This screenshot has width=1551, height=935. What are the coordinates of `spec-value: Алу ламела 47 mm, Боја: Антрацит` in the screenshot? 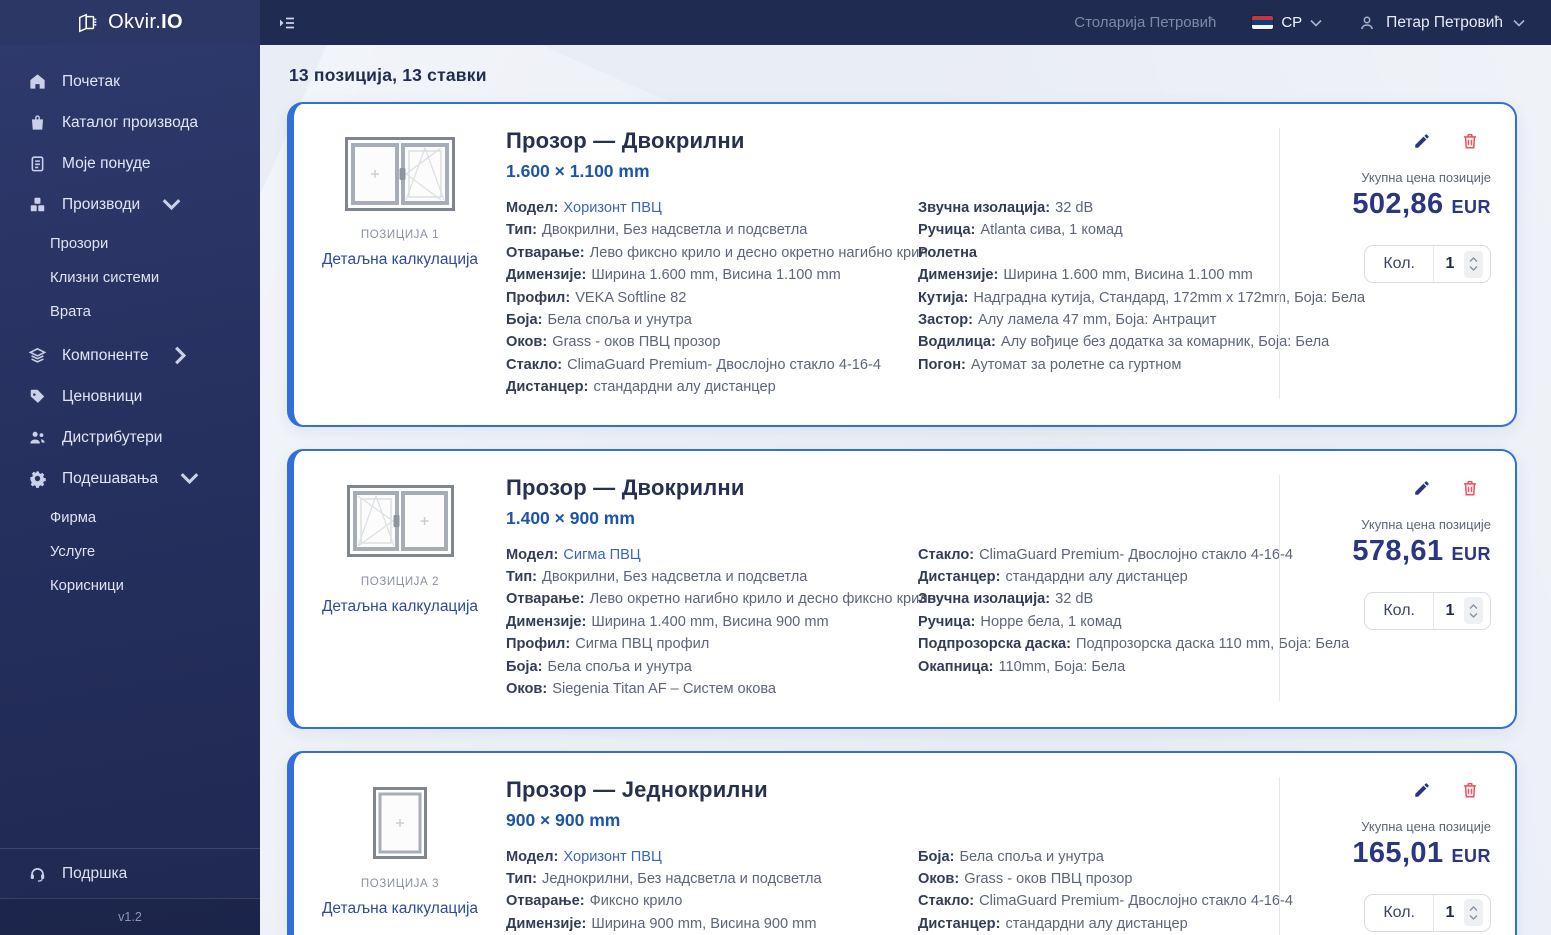 It's located at (1097, 320).